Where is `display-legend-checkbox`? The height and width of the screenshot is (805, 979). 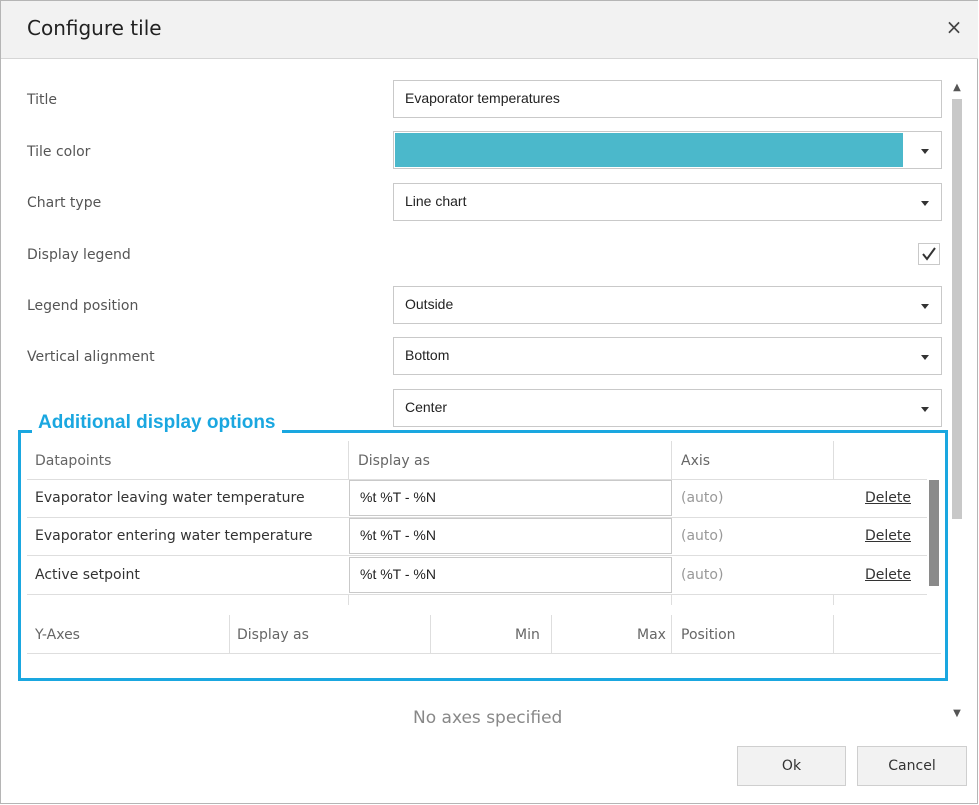
display-legend-checkbox is located at coordinates (929, 254).